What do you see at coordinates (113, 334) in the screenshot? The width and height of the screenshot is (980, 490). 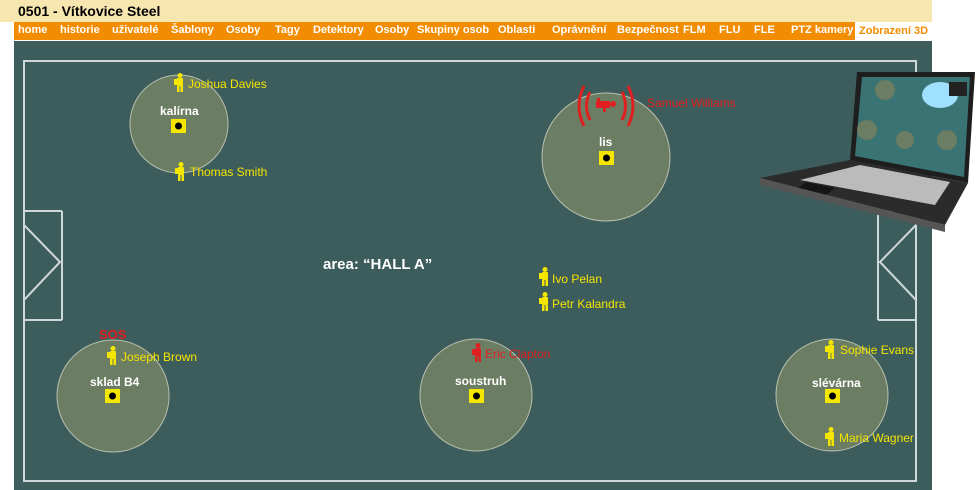 I see `sos-label: SOS` at bounding box center [113, 334].